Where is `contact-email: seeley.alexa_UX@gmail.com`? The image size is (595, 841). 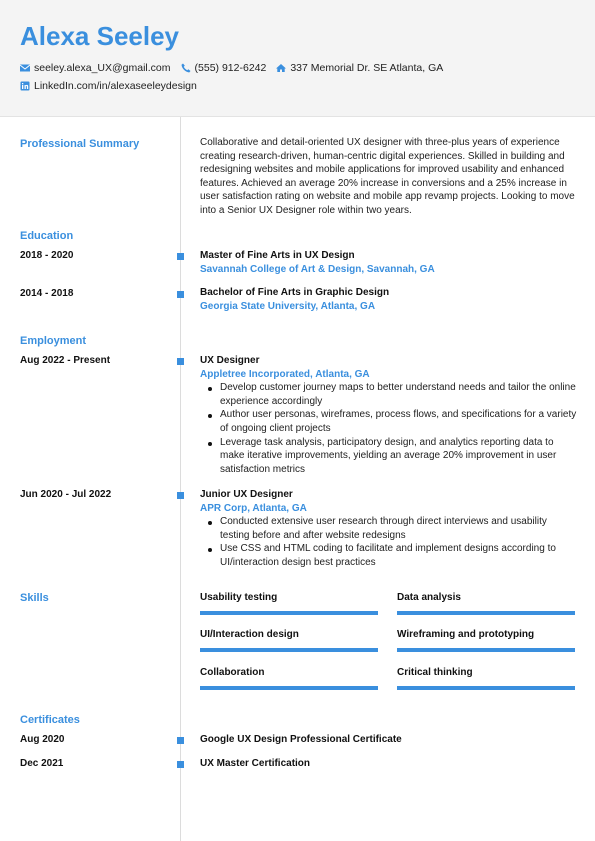
contact-email: seeley.alexa_UX@gmail.com is located at coordinates (95, 68).